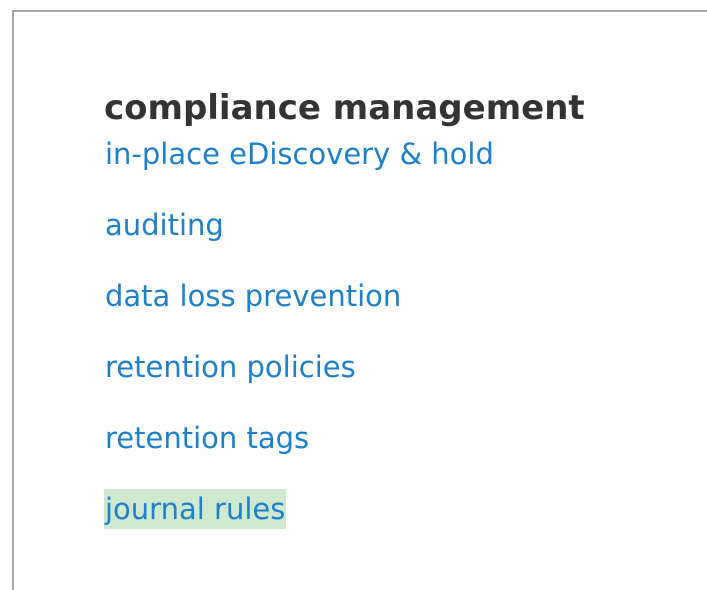 This screenshot has width=707, height=590. I want to click on nav-item-in-place-ediscovery-hold: in-place eDiscovery & hold, so click(344, 169).